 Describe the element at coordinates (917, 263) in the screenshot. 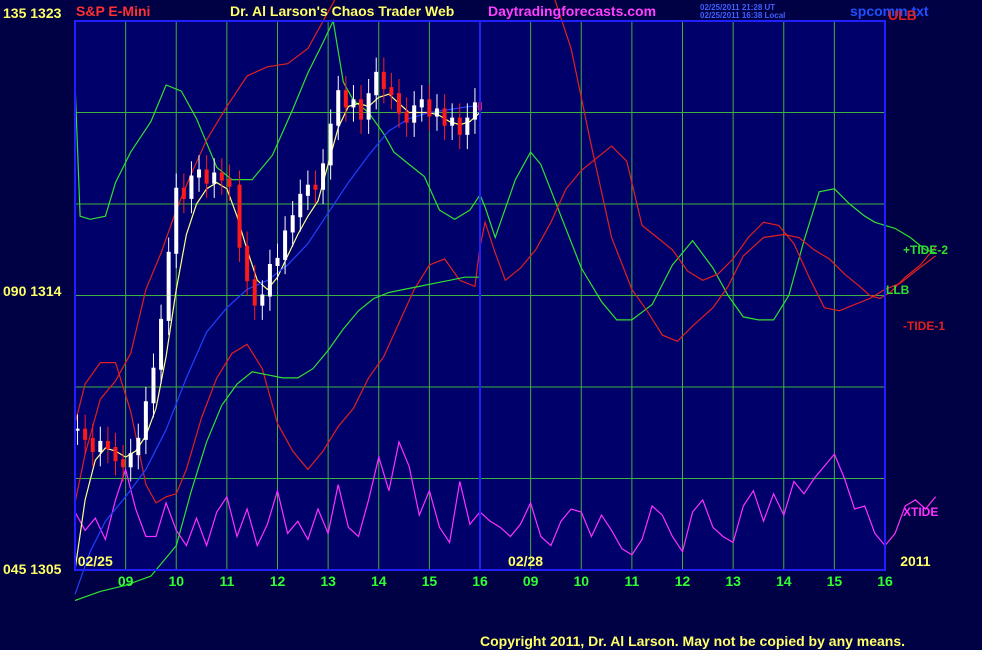

I see `series-labels: ULB +TIDE-2 LLB -TIDE-1 XTIDE` at that location.